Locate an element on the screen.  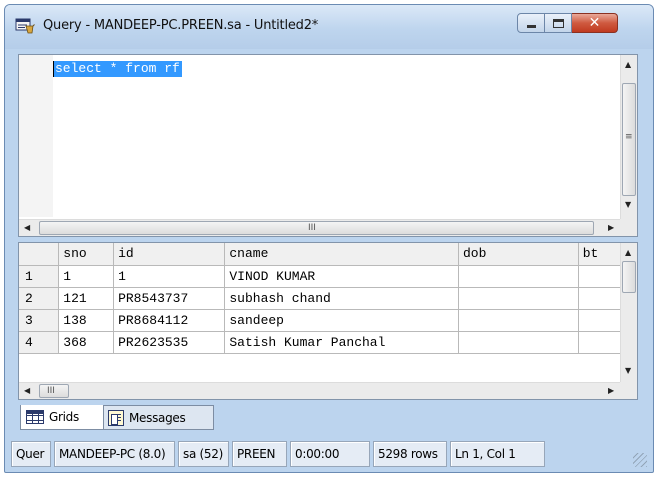
query-text: select * from rf is located at coordinates (117, 69).